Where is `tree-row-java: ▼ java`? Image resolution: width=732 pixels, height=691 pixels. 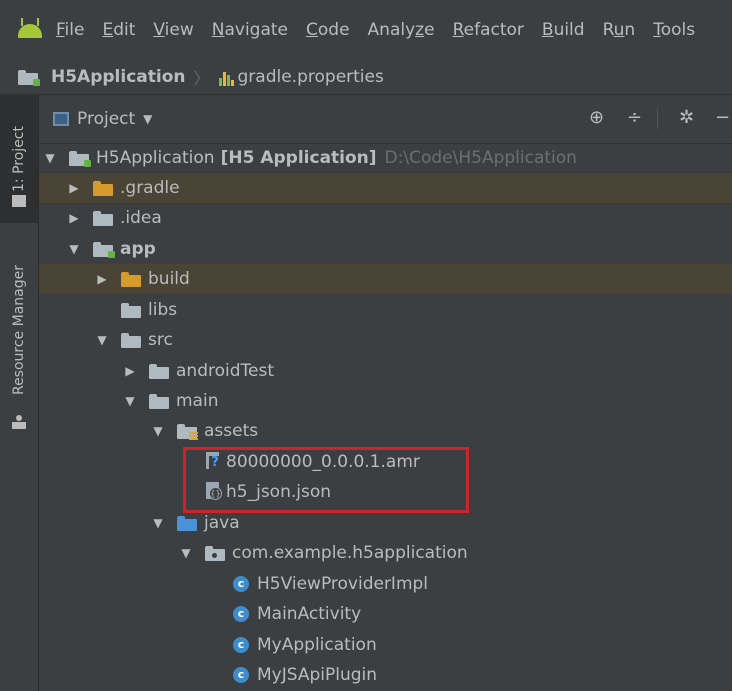 tree-row-java: ▼ java is located at coordinates (385, 523).